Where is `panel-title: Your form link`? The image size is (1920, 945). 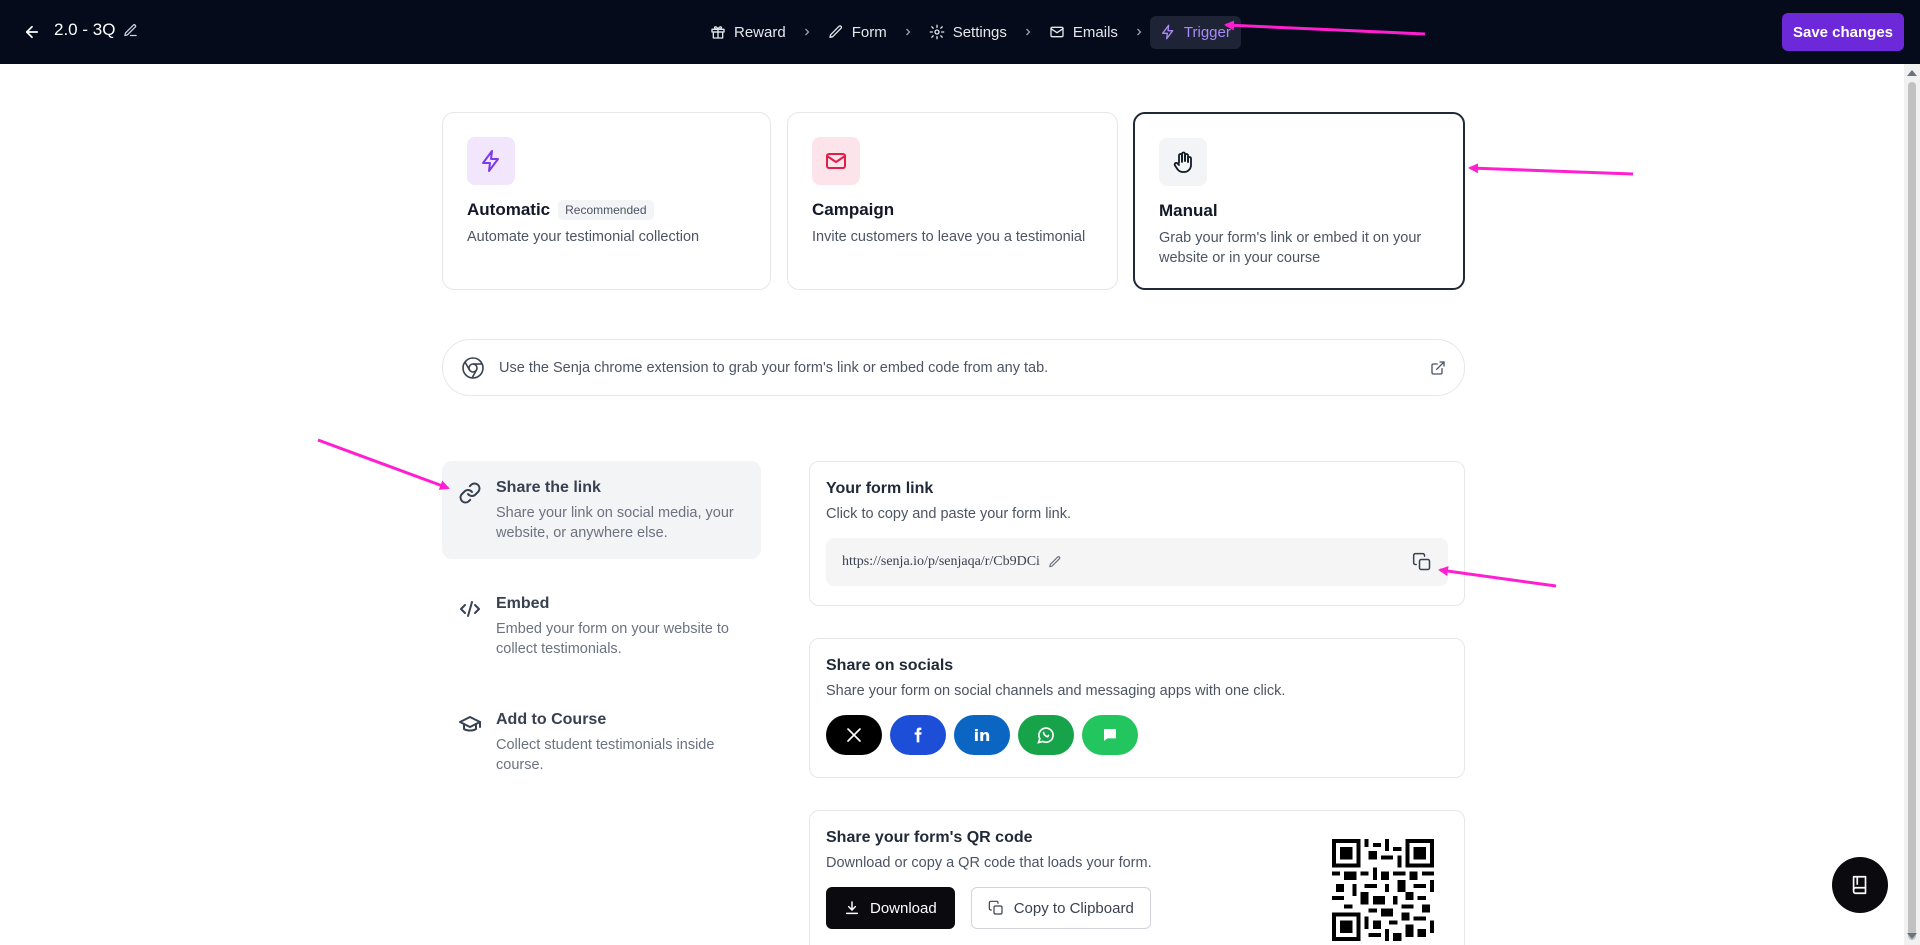
panel-title: Your form link is located at coordinates (880, 488).